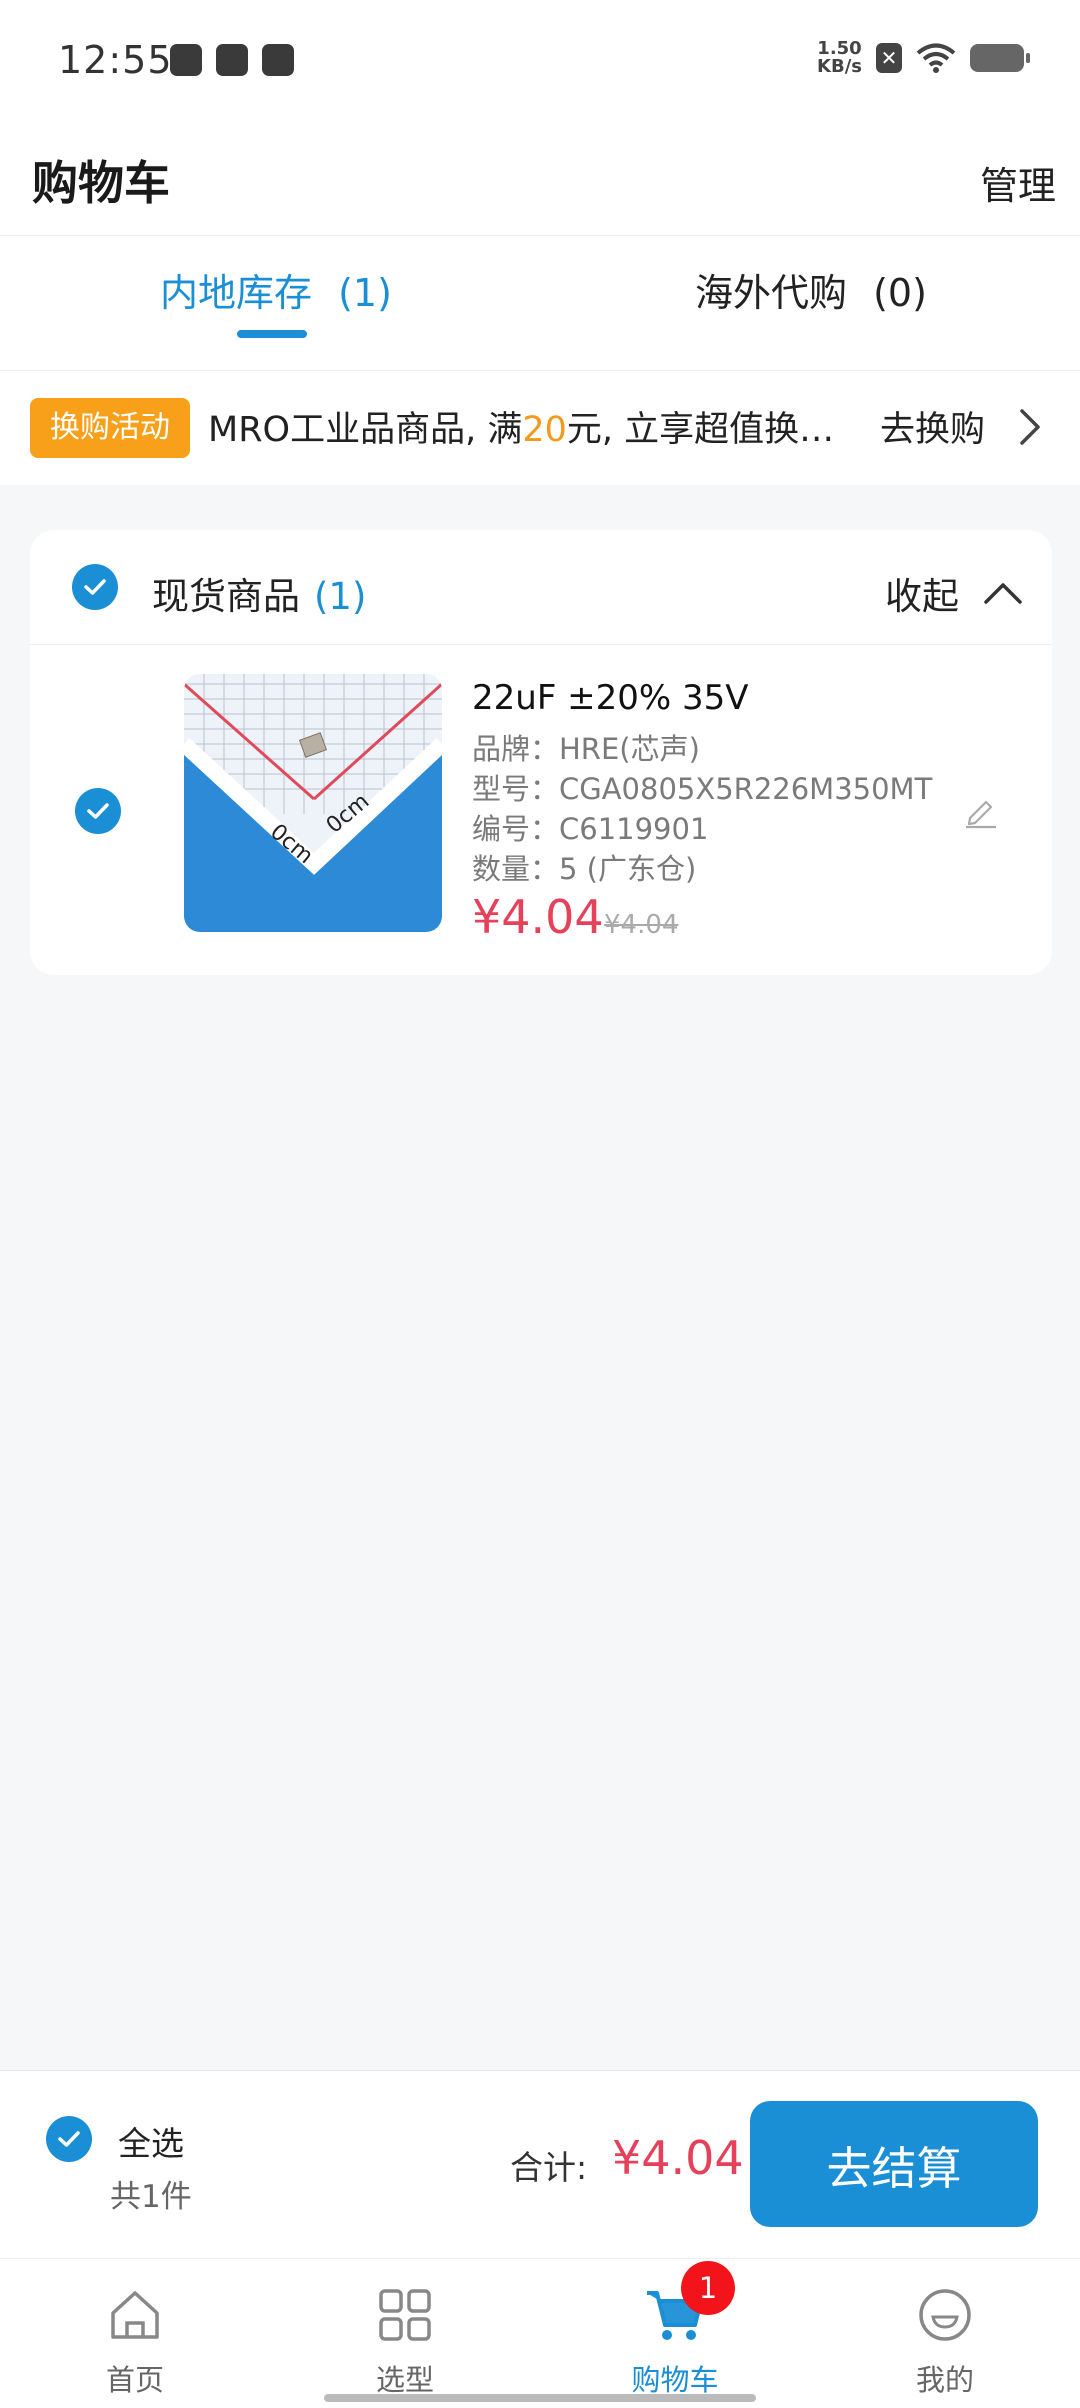  I want to click on tab-count: (1), so click(365, 293).